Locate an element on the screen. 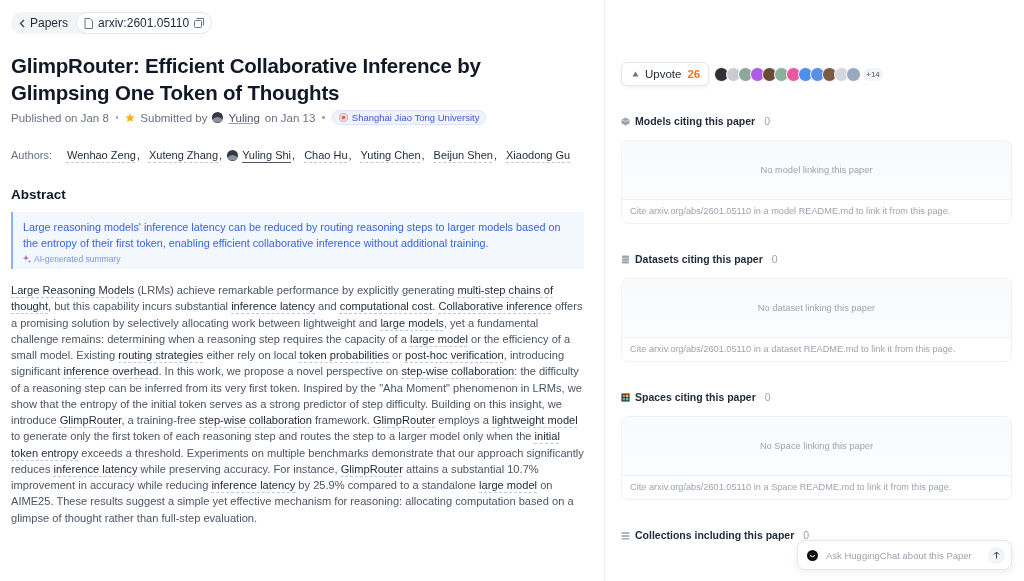 The width and height of the screenshot is (1024, 581). database-icon is located at coordinates (625, 259).